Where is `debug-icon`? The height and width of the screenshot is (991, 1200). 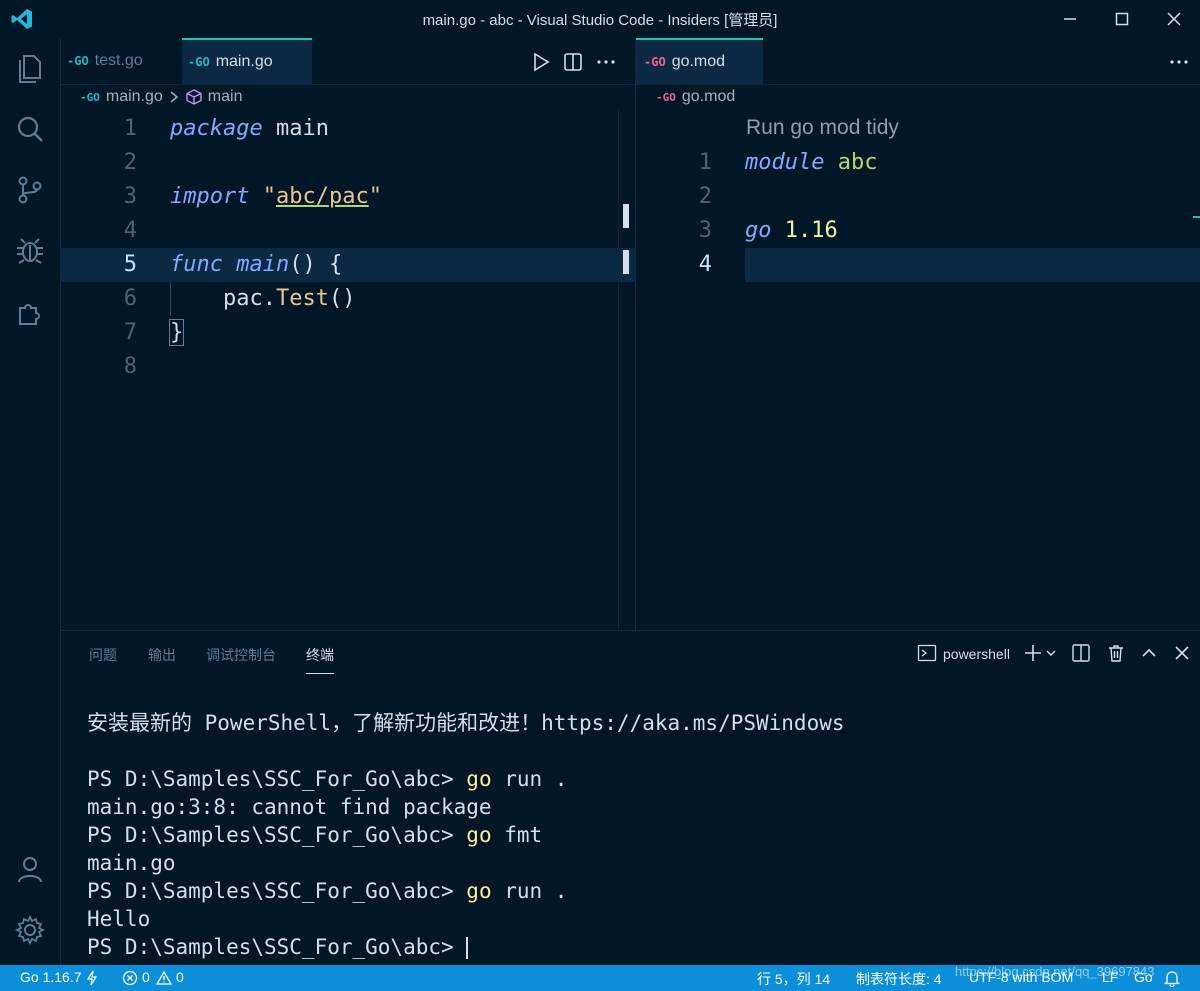
debug-icon is located at coordinates (30, 250).